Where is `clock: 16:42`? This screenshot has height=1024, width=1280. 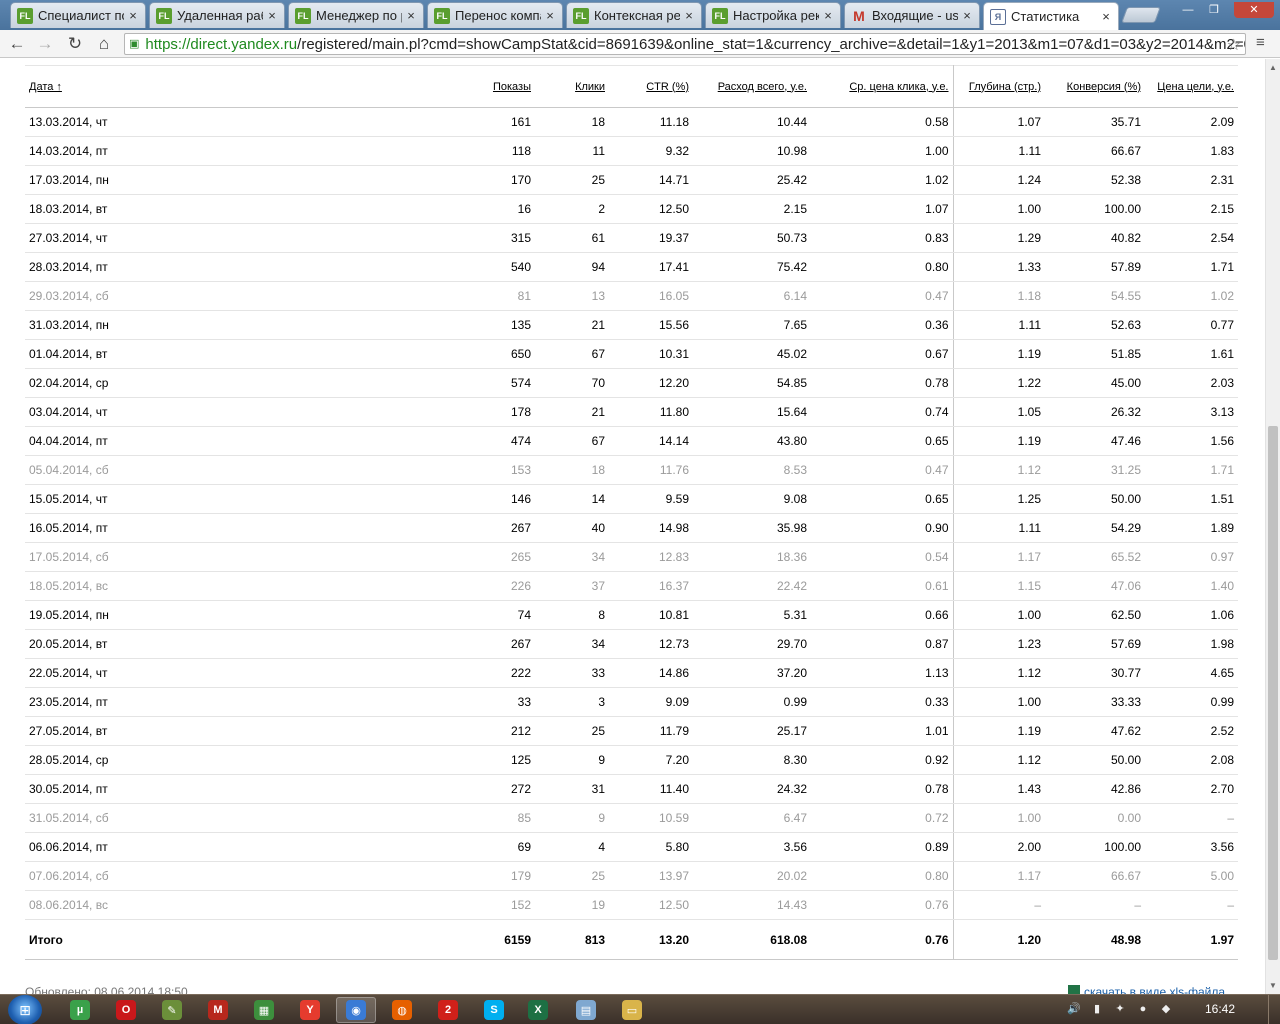
clock: 16:42 is located at coordinates (1220, 1009).